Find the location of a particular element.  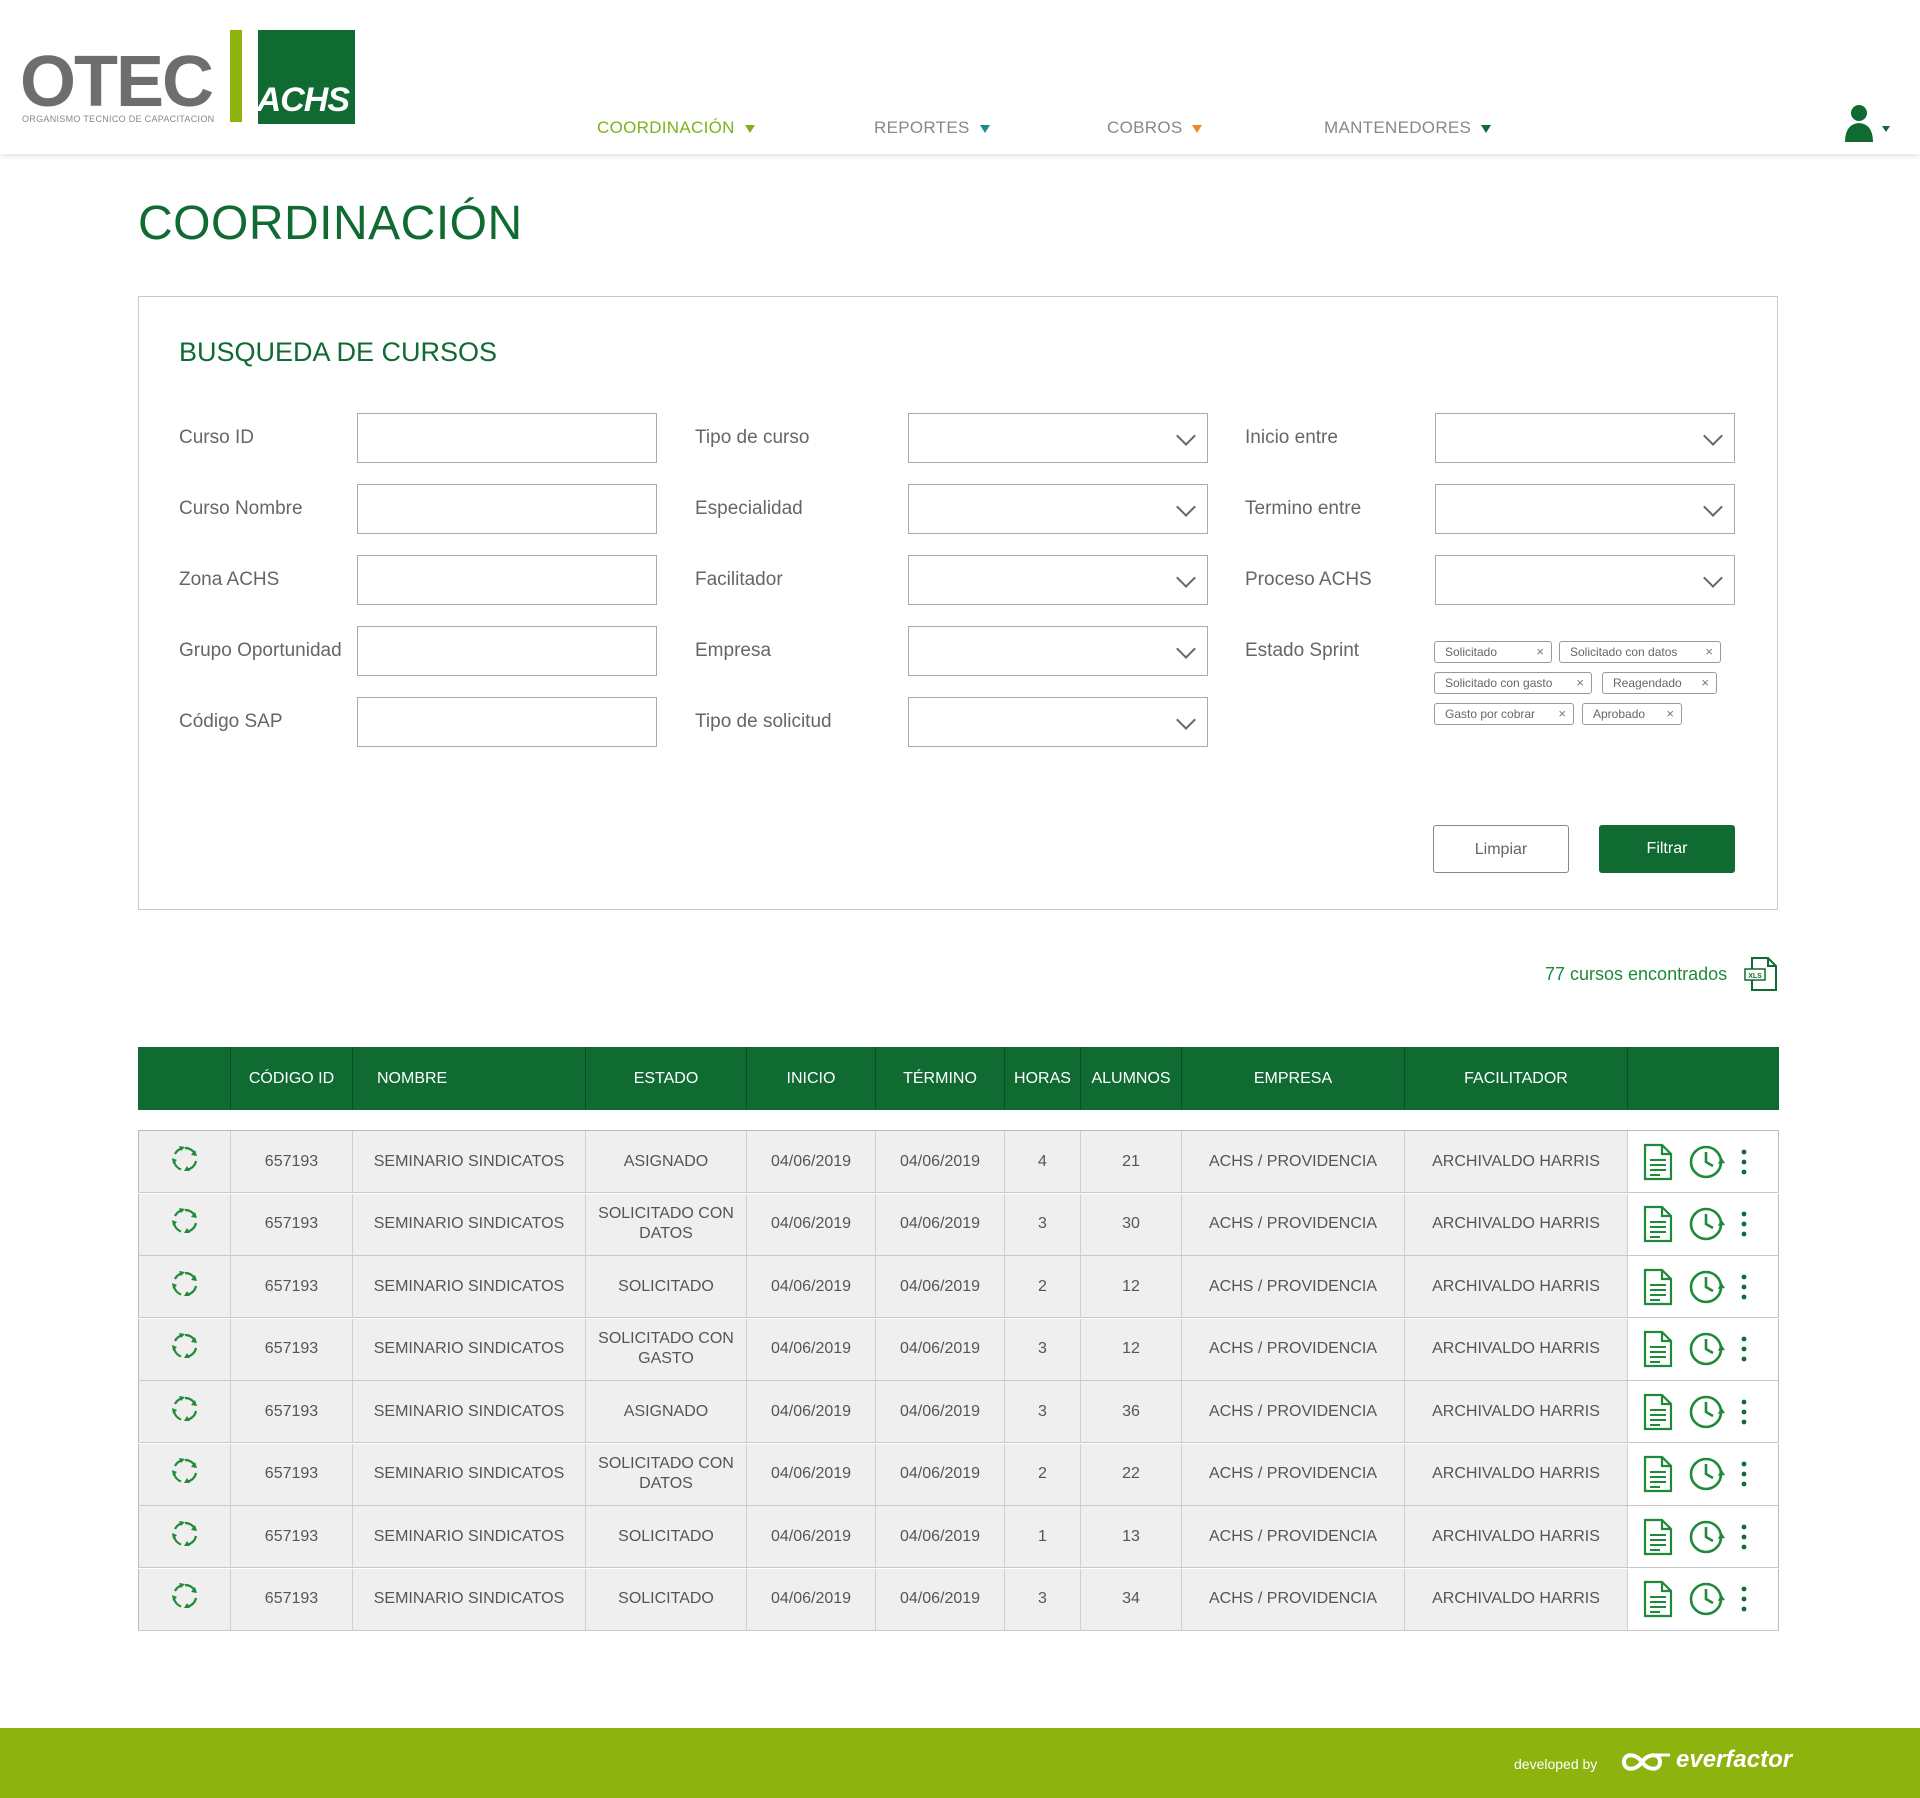

empresa-select is located at coordinates (1058, 651).